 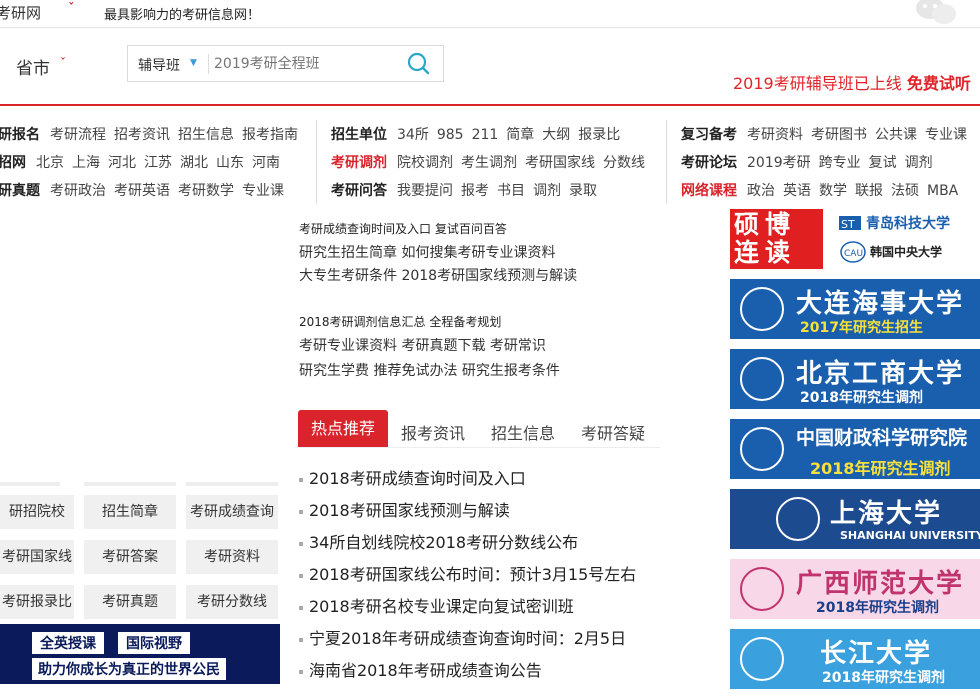 What do you see at coordinates (20, 191) in the screenshot?
I see `nav-label: 研真题` at bounding box center [20, 191].